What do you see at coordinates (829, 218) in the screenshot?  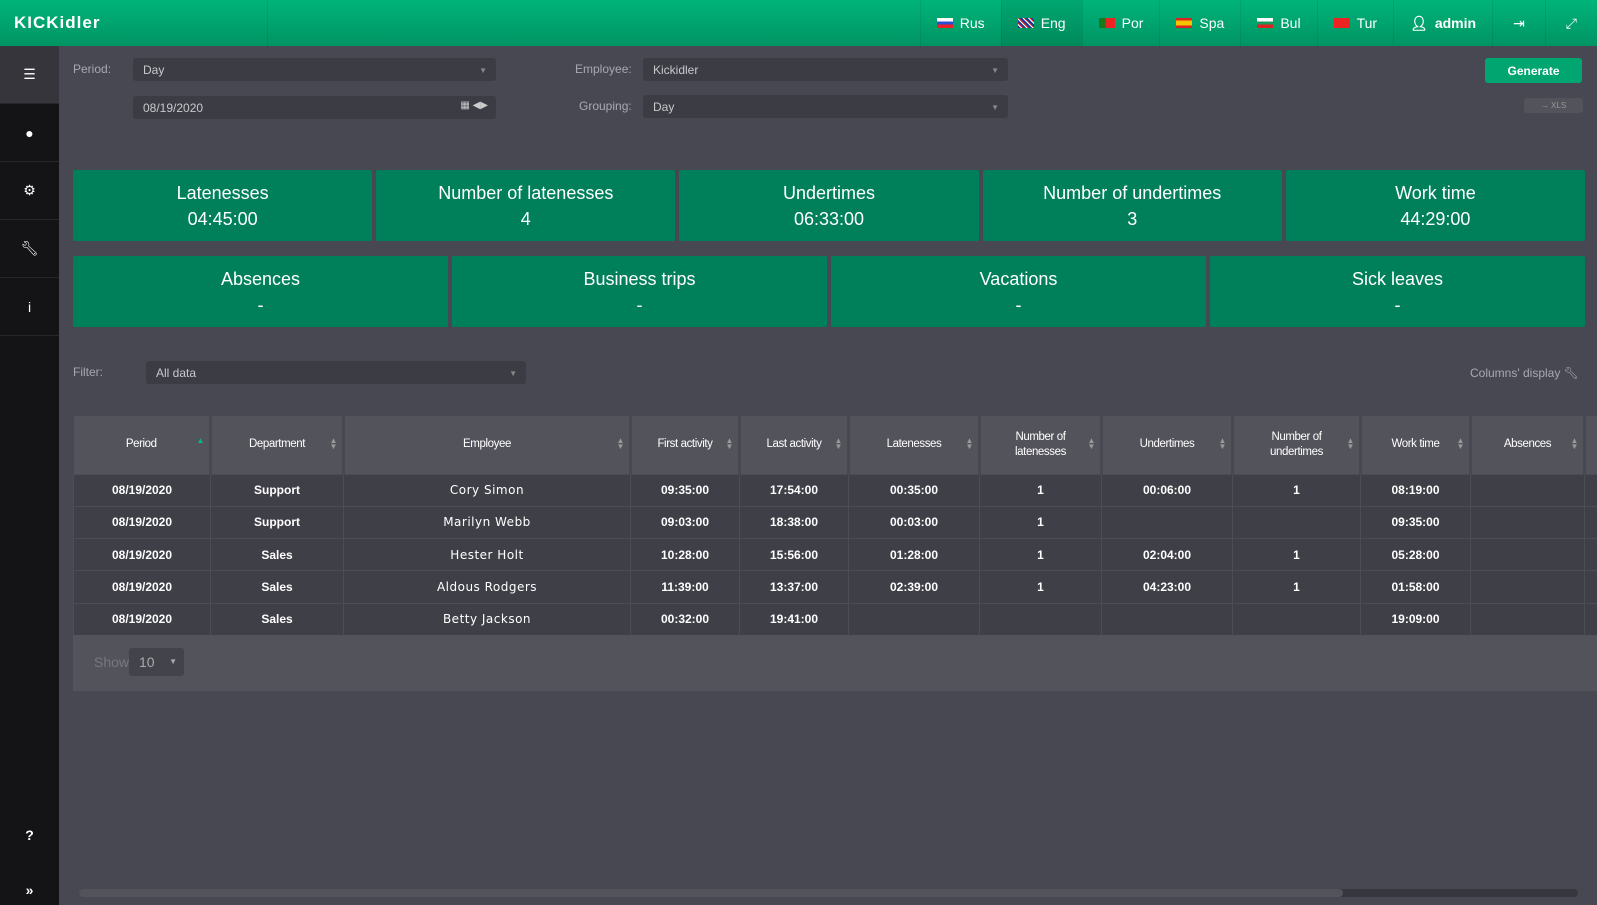 I see `card-value: 06:33:00` at bounding box center [829, 218].